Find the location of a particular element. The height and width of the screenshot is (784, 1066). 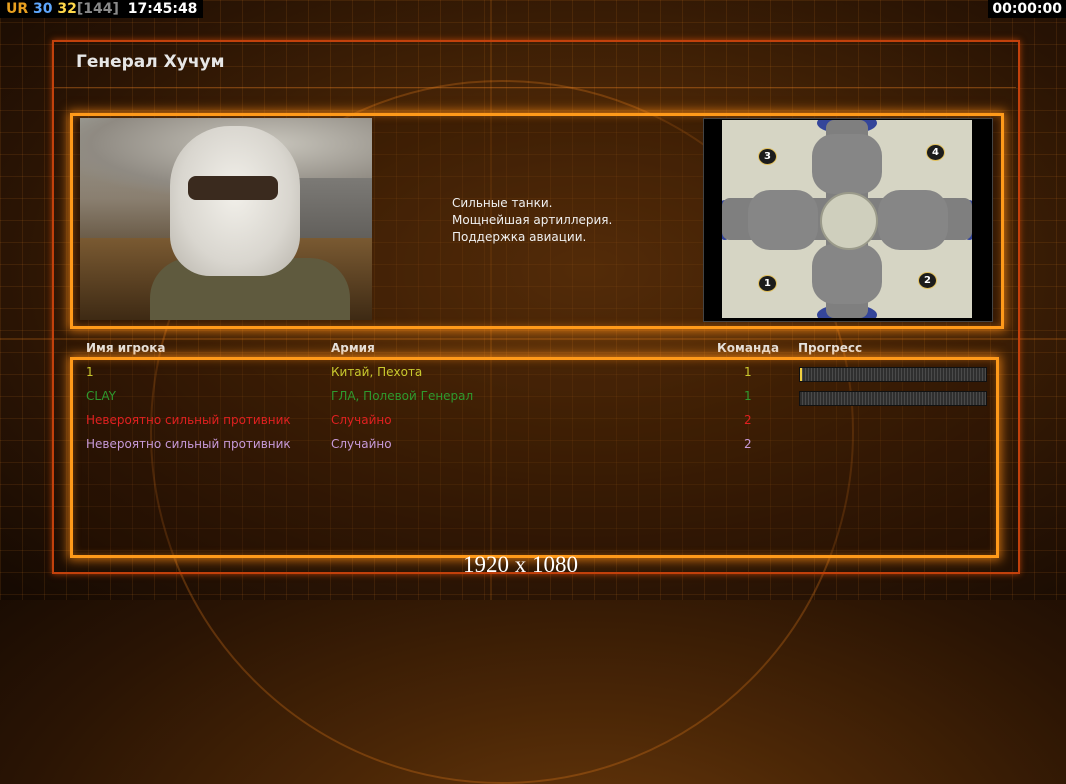

player-army: ГЛА, Полевой Генерал is located at coordinates (402, 396).